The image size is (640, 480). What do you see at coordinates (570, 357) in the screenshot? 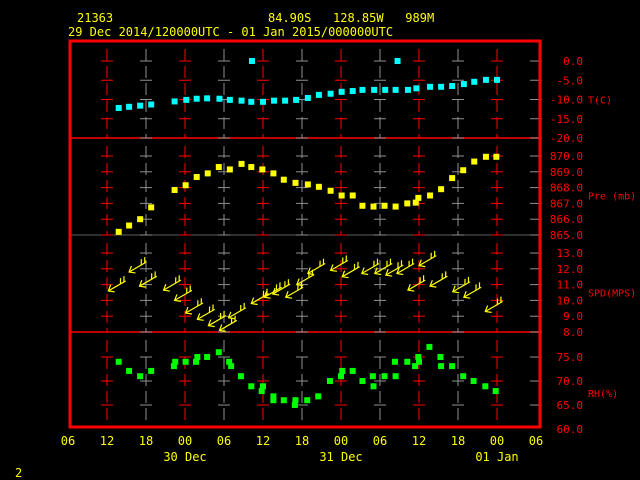
I see `y-tick-label: 75.0` at bounding box center [570, 357].